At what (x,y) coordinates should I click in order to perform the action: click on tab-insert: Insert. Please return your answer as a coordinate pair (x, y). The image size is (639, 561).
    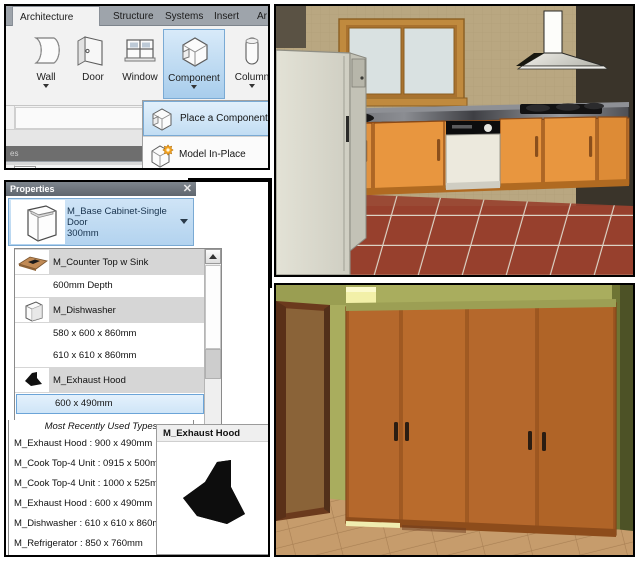
    Looking at the image, I should click on (226, 16).